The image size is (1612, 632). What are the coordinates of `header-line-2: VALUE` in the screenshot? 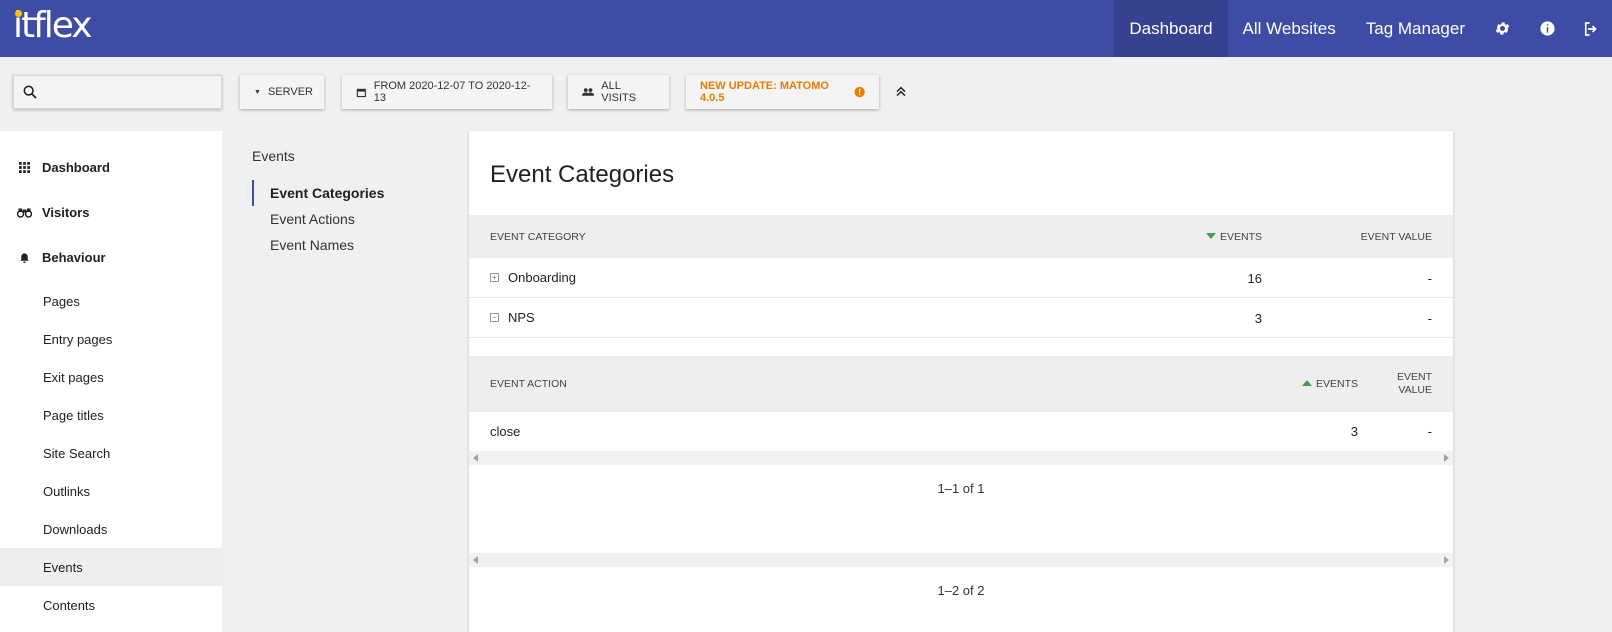 It's located at (1415, 390).